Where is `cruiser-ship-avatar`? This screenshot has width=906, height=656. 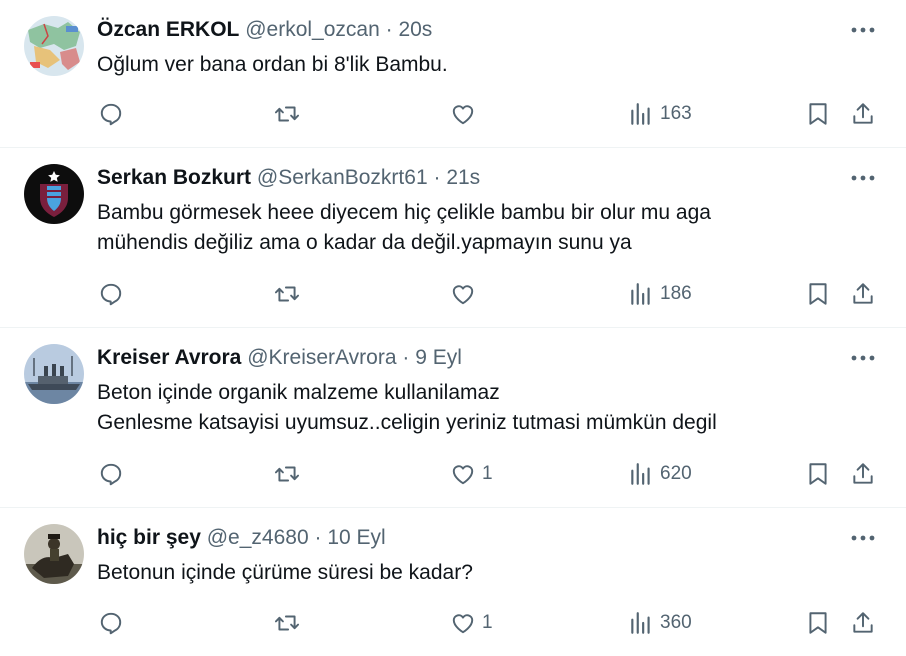
cruiser-ship-avatar is located at coordinates (54, 374).